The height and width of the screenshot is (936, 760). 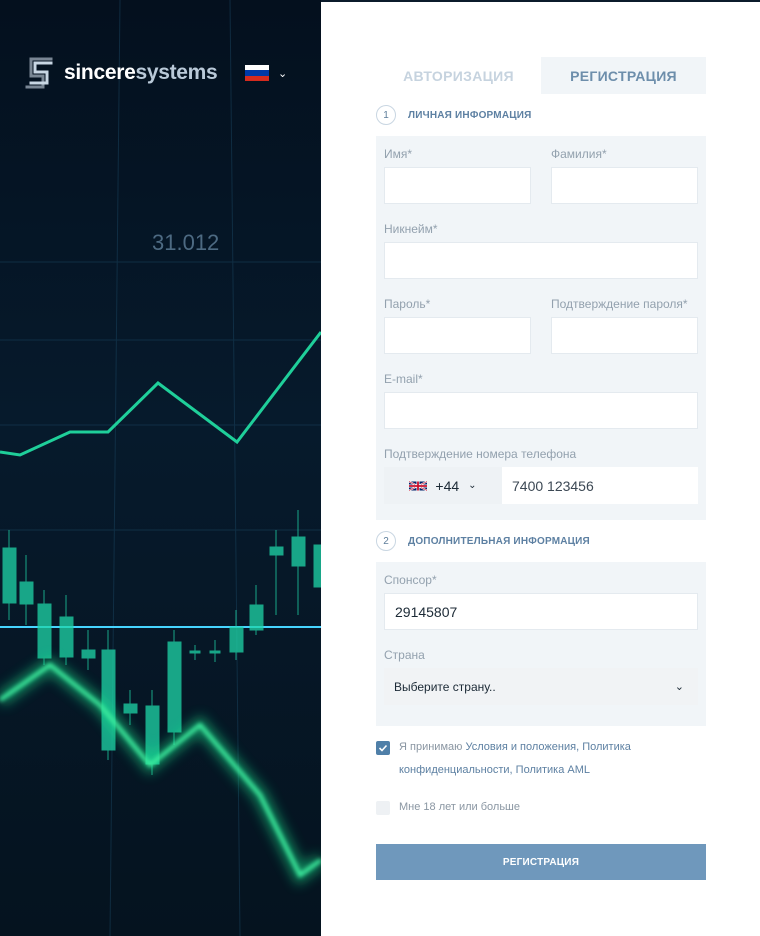 I want to click on tab-login: АВТОРИЗАЦИЯ, so click(x=458, y=75).